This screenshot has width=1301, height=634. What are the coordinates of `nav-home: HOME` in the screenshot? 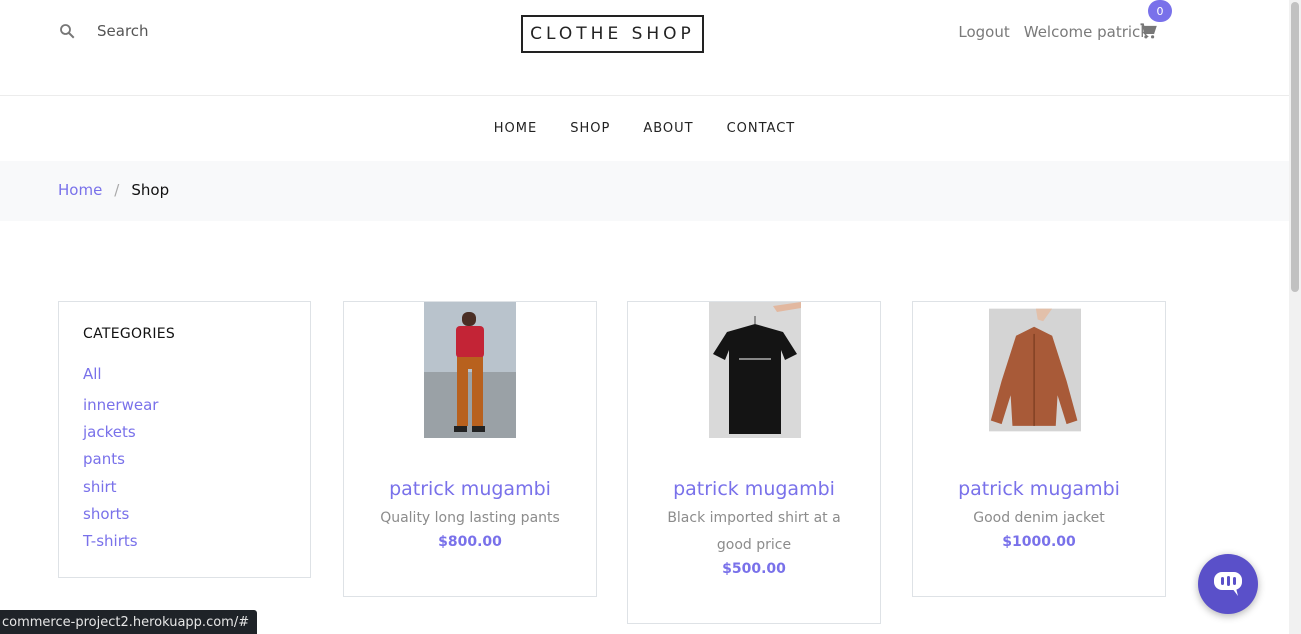 It's located at (515, 128).